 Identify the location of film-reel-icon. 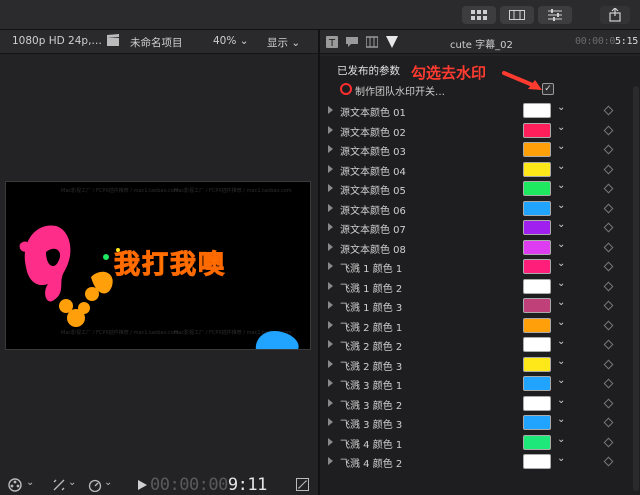
(15, 485).